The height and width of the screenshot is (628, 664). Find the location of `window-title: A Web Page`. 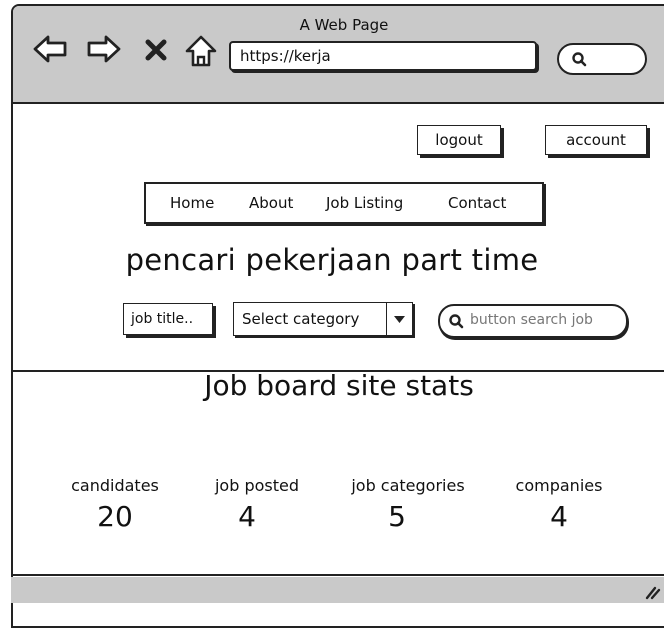

window-title: A Web Page is located at coordinates (344, 25).